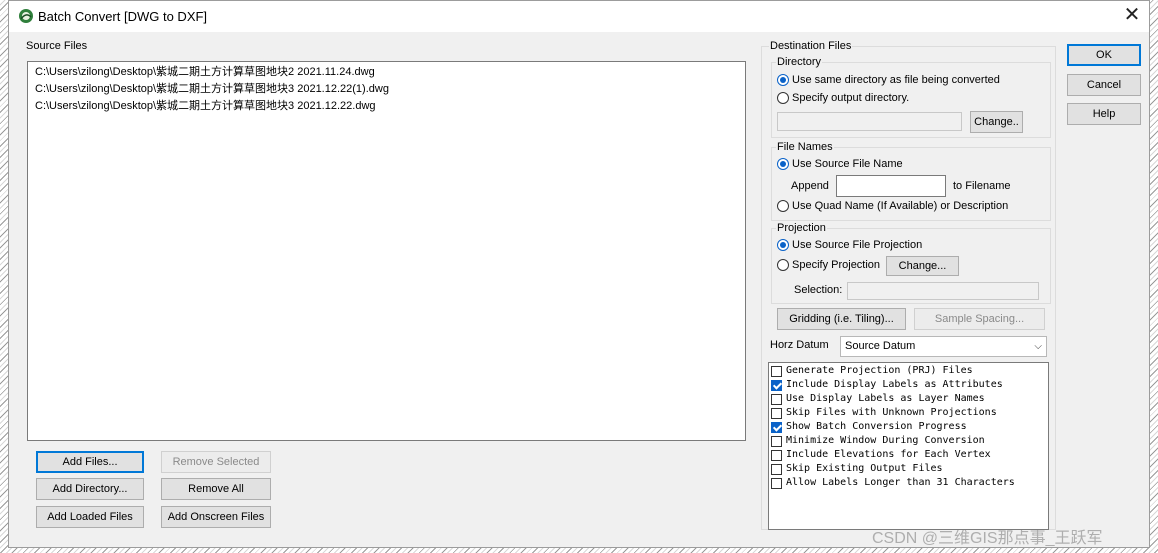 The width and height of the screenshot is (1158, 553). What do you see at coordinates (216, 517) in the screenshot?
I see `add-onscreen-files-button: Add Onscreen Files` at bounding box center [216, 517].